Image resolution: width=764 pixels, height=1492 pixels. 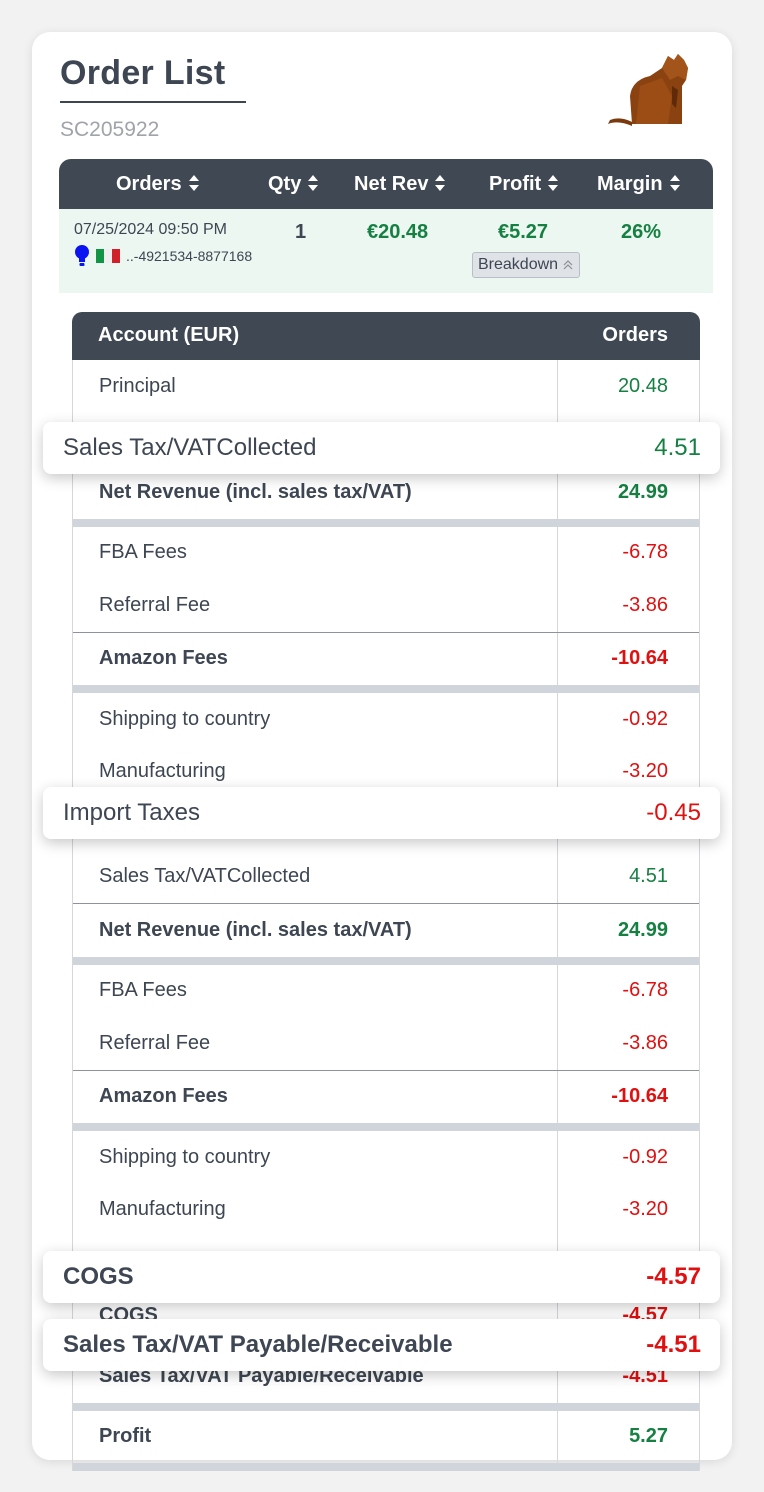 I want to click on page-title: Order List, so click(x=143, y=73).